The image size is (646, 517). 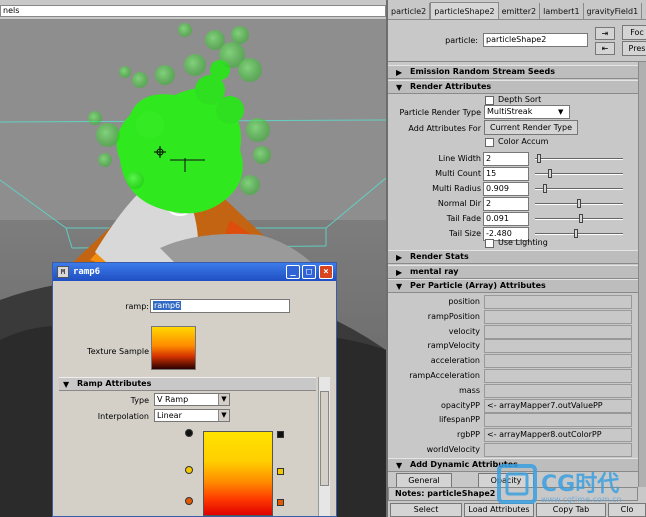 What do you see at coordinates (192, 415) in the screenshot?
I see `interpolation-dropdown: Linear ▼` at bounding box center [192, 415].